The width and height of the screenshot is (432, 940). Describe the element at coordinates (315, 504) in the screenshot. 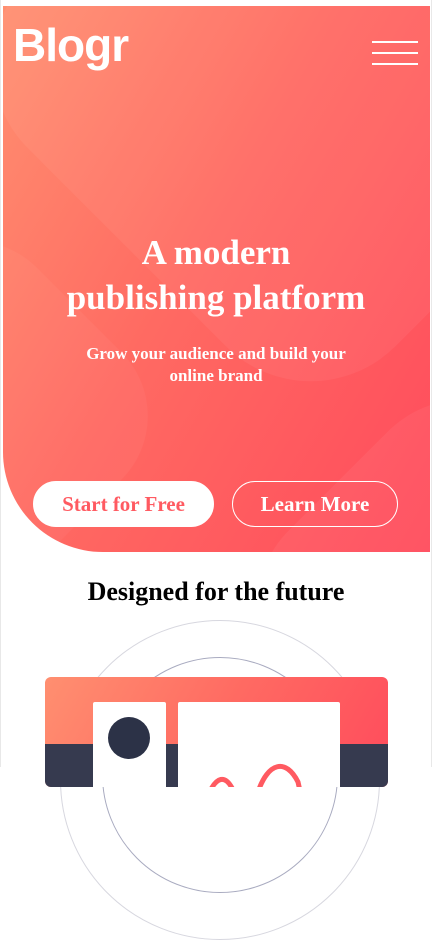

I see `learn-more-button: Learn More` at that location.